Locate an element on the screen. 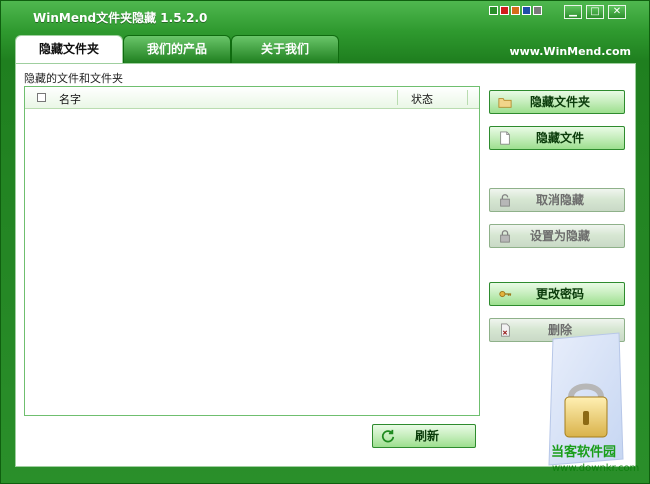 Image resolution: width=650 pixels, height=484 pixels. lock-icon is located at coordinates (505, 236).